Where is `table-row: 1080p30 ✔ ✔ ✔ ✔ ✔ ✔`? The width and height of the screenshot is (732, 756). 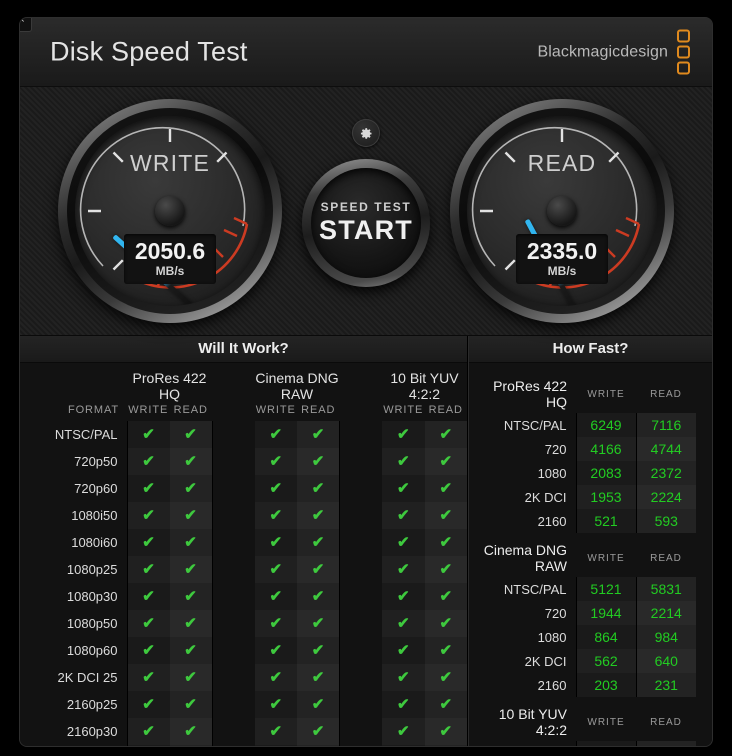
table-row: 1080p30 ✔ ✔ ✔ ✔ ✔ ✔ is located at coordinates (243, 596).